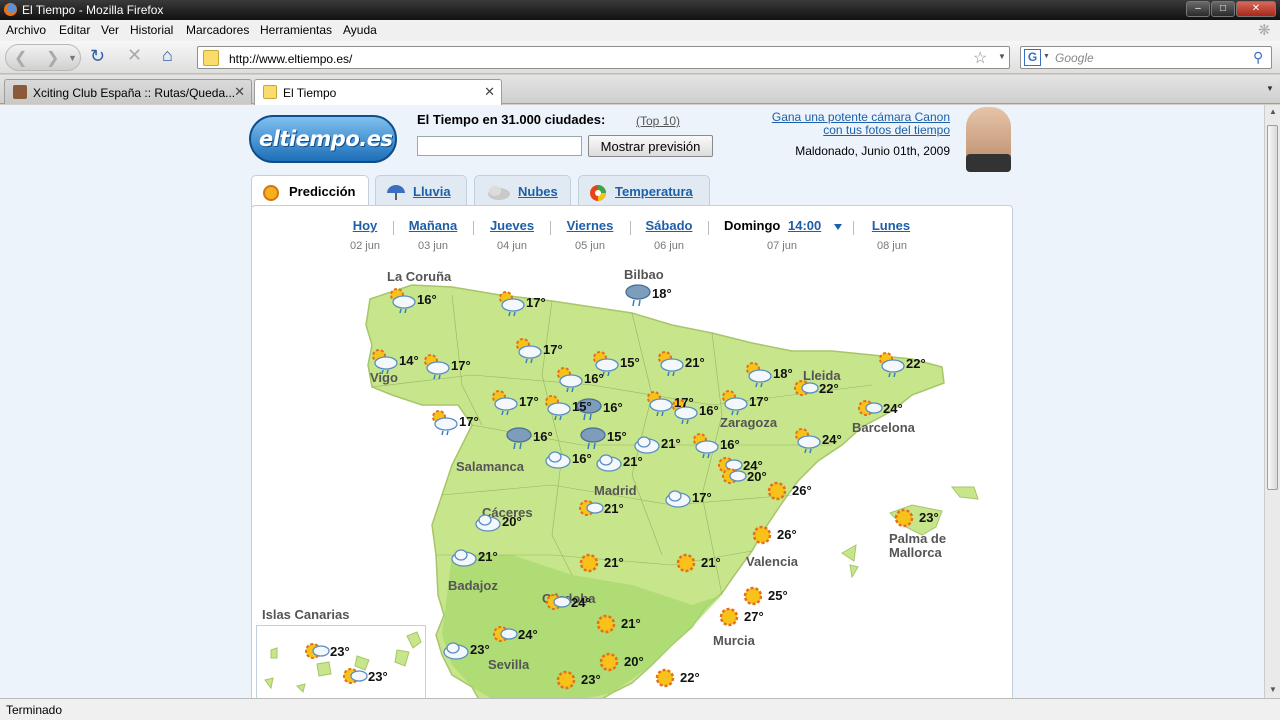  Describe the element at coordinates (296, 30) in the screenshot. I see `menu-herramientas: Herramientas` at that location.